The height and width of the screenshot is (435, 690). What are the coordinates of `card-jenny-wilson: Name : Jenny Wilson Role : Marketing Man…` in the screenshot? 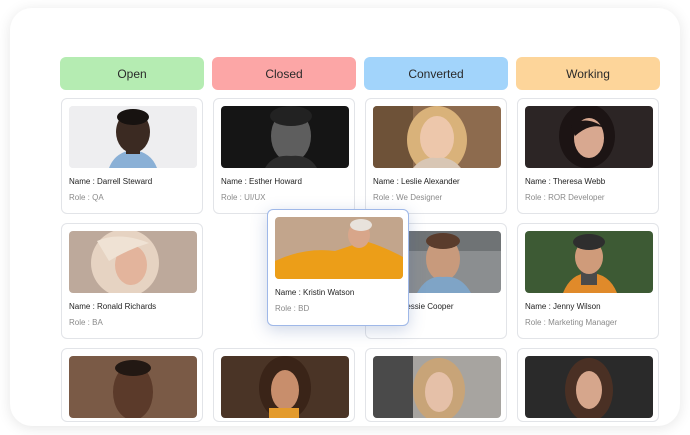 It's located at (588, 281).